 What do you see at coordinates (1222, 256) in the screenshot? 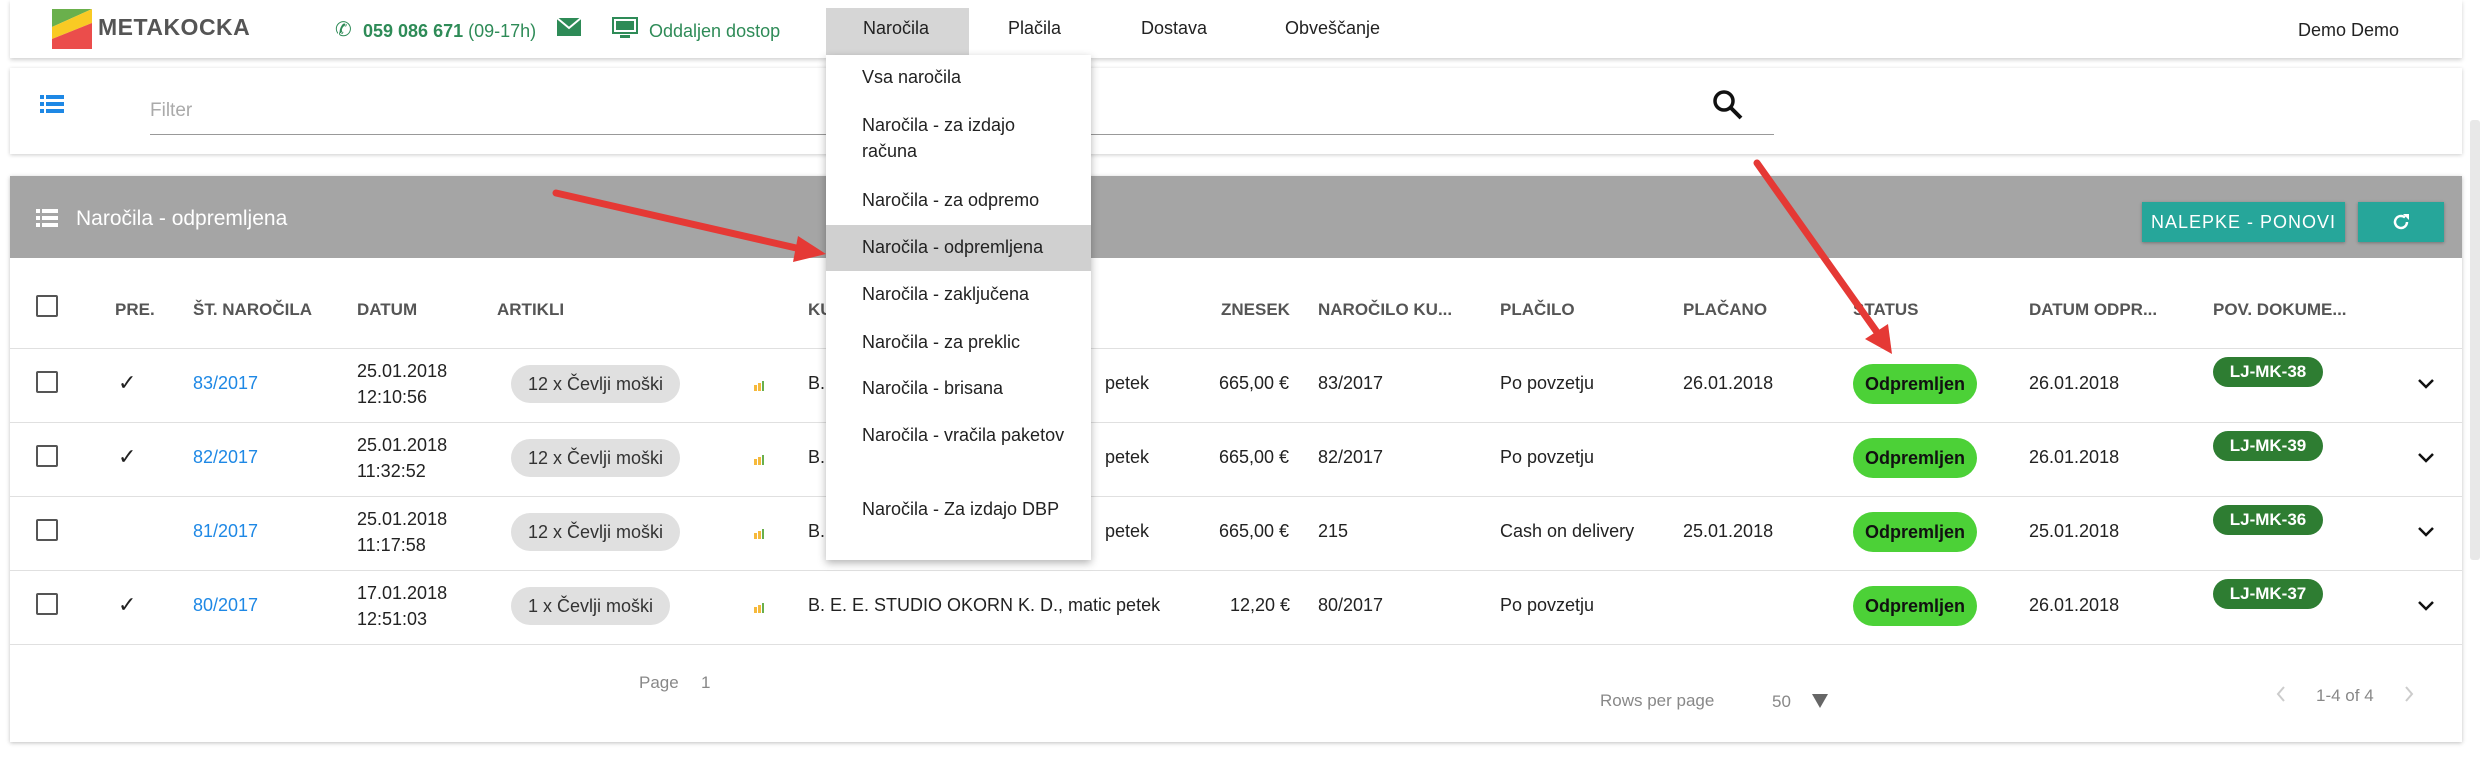
I see `annotation-arrows` at bounding box center [1222, 256].